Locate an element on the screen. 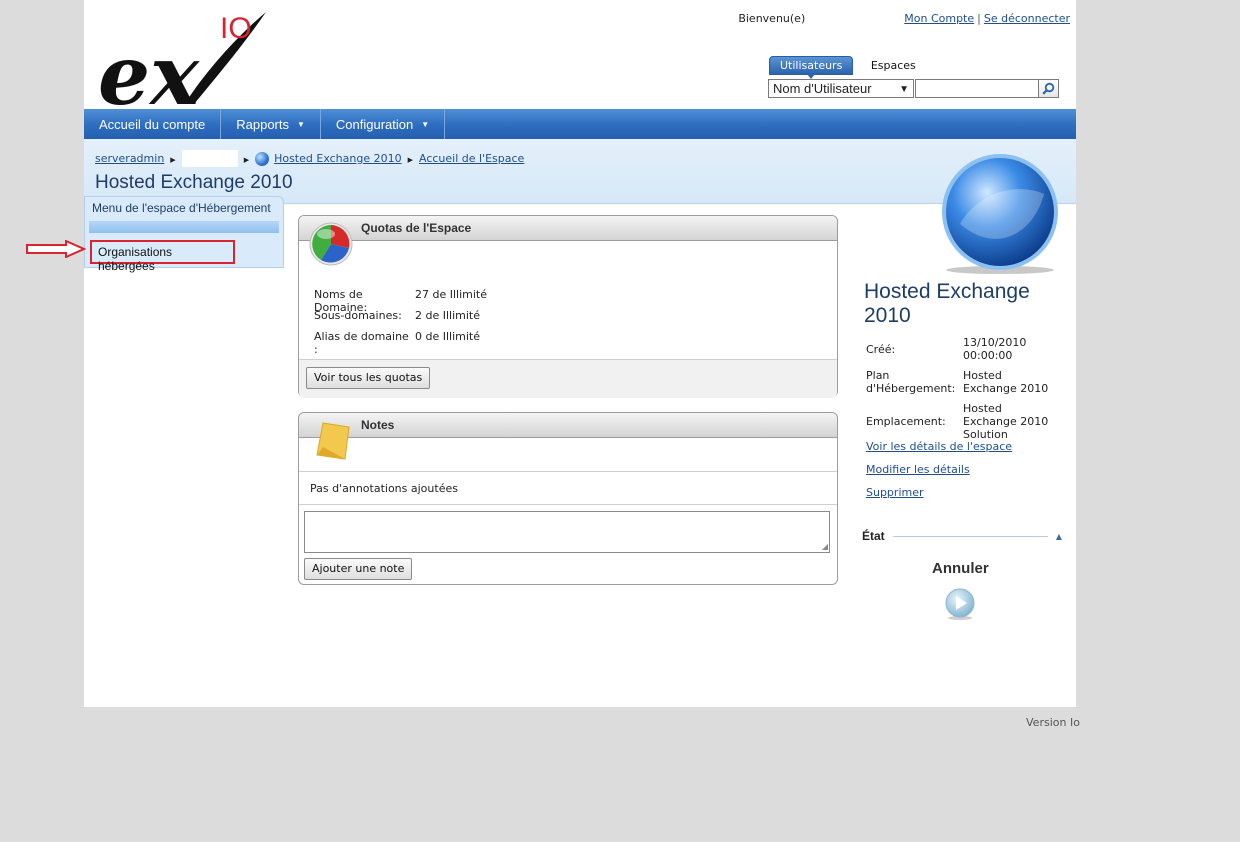 Image resolution: width=1240 pixels, height=842 pixels. space-menu-divider is located at coordinates (184, 227).